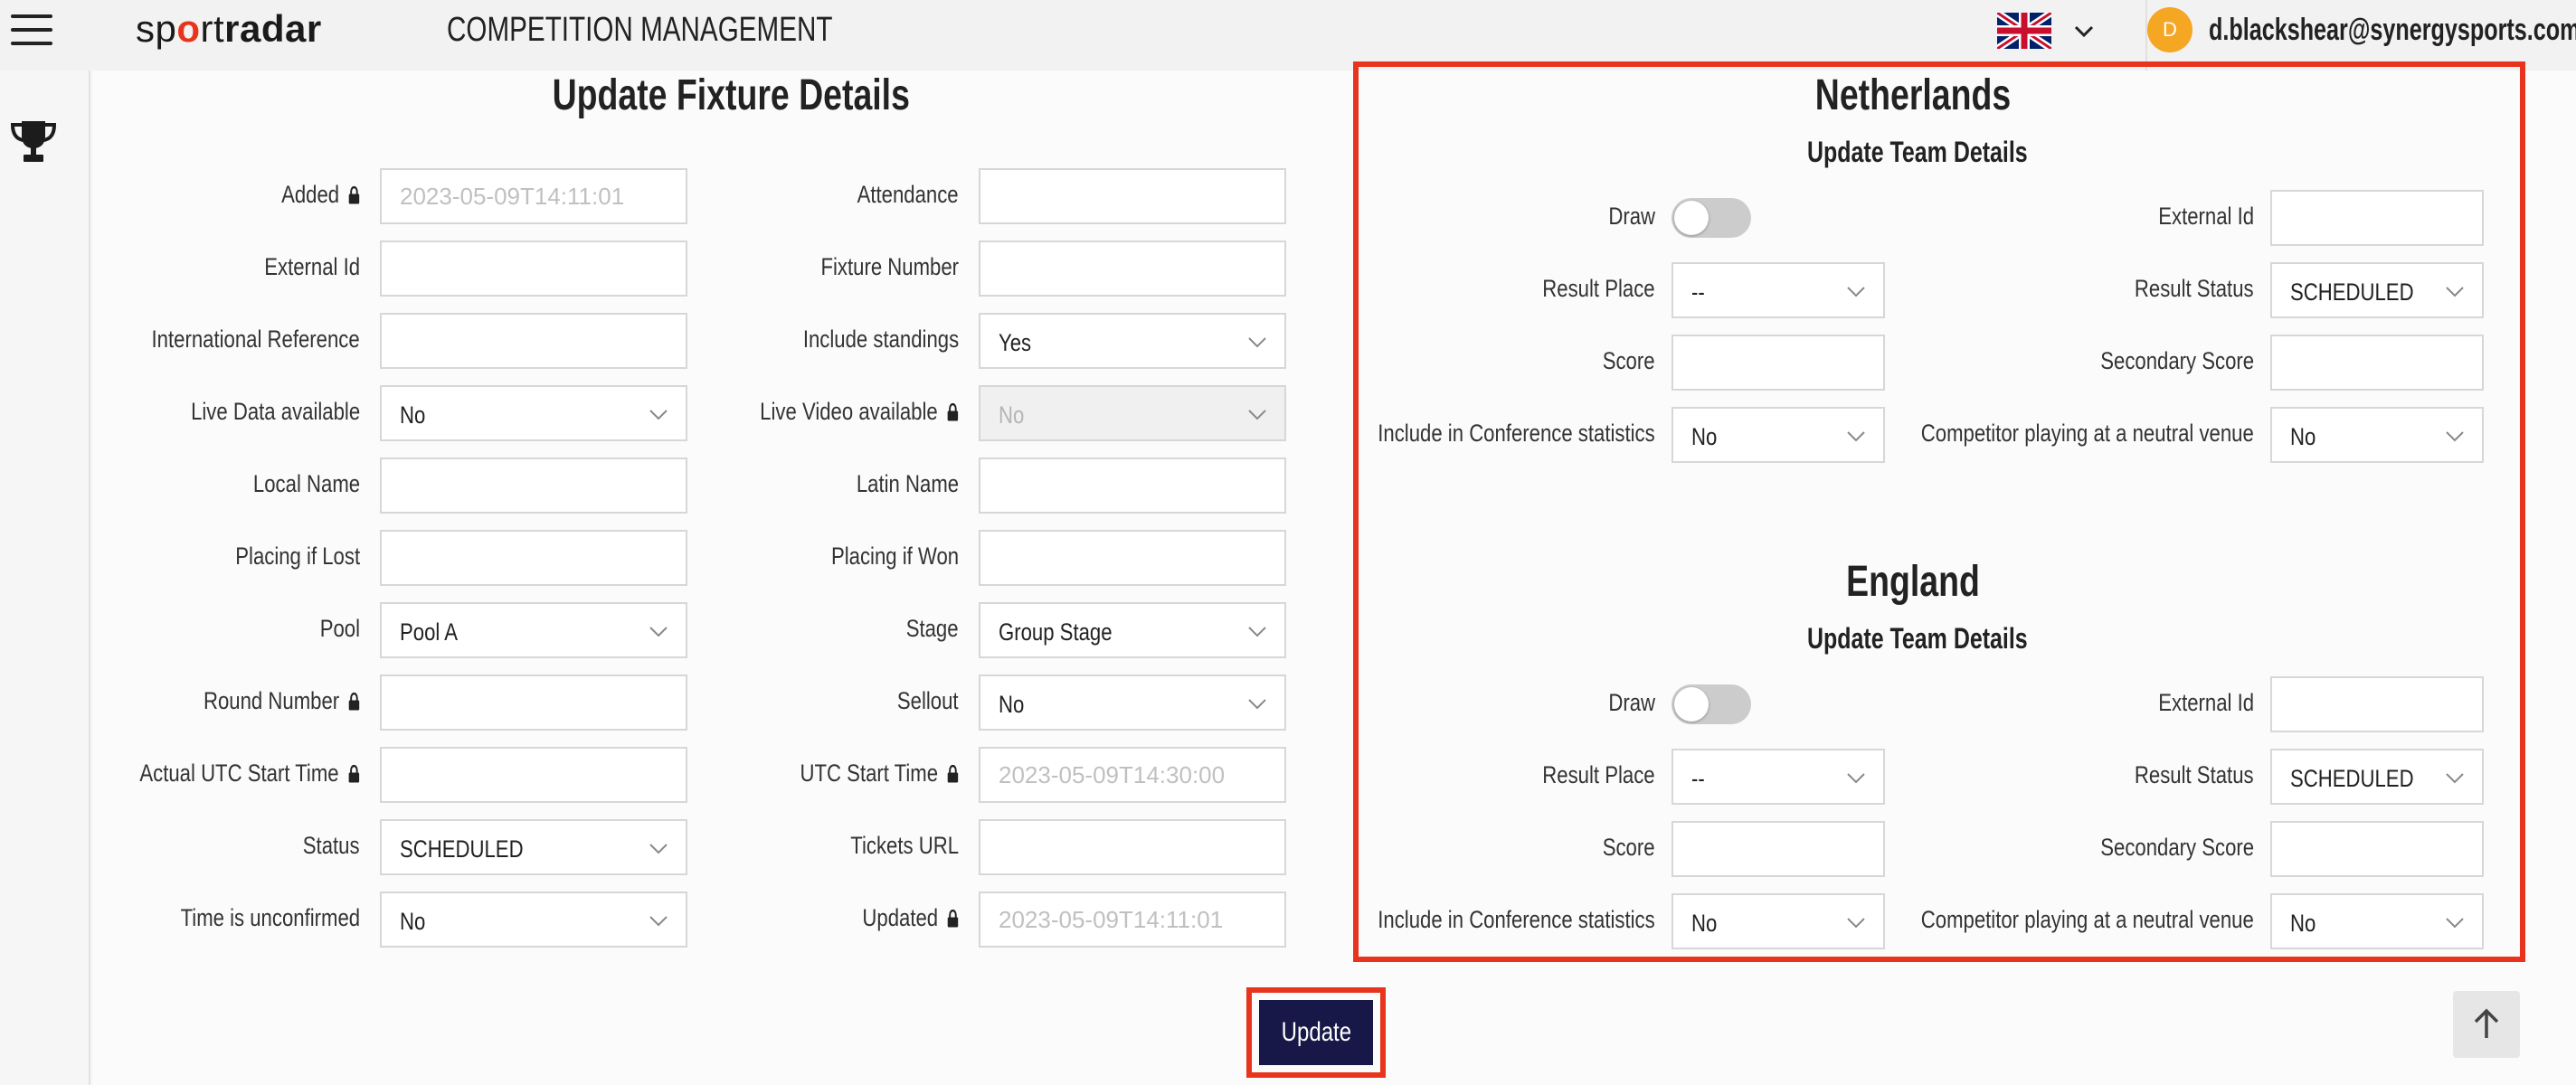 The width and height of the screenshot is (2576, 1085). I want to click on avatar: D, so click(2169, 30).